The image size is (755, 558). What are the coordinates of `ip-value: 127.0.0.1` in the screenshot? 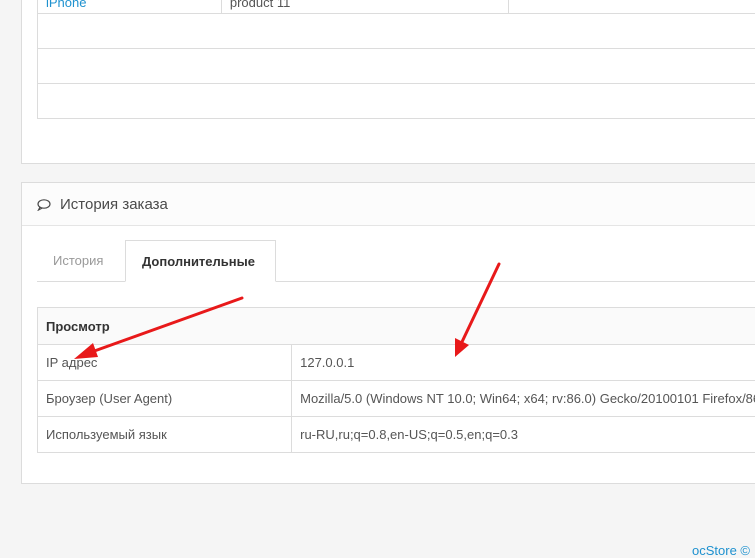 It's located at (523, 363).